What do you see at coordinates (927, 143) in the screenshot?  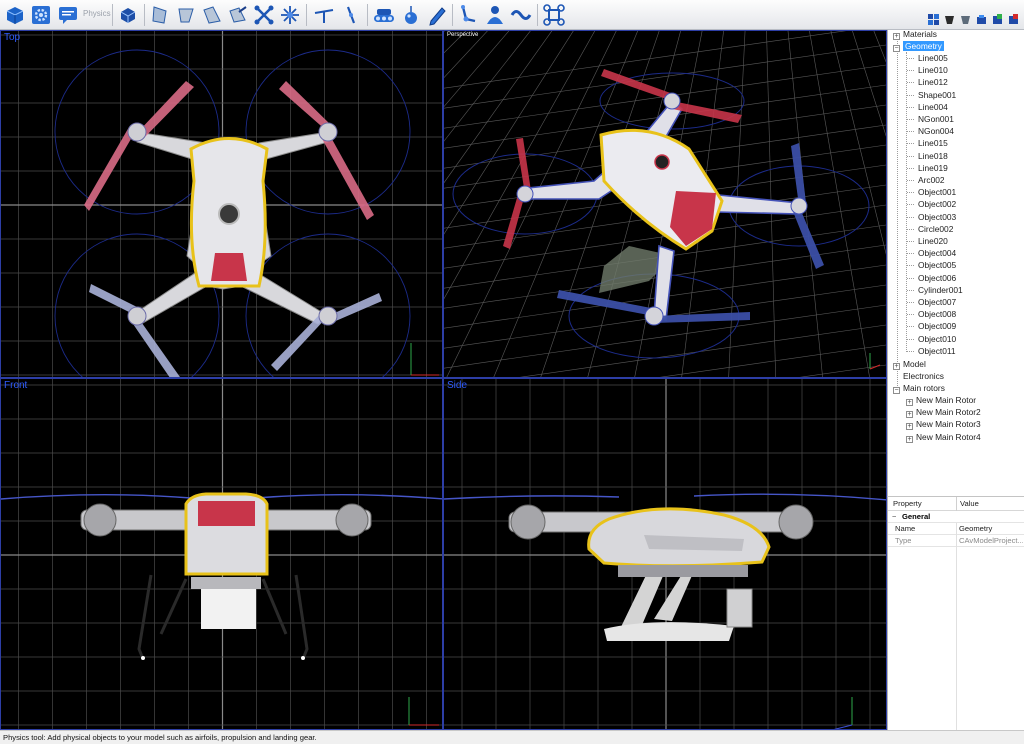 I see `tree-item-geometry: Line015` at bounding box center [927, 143].